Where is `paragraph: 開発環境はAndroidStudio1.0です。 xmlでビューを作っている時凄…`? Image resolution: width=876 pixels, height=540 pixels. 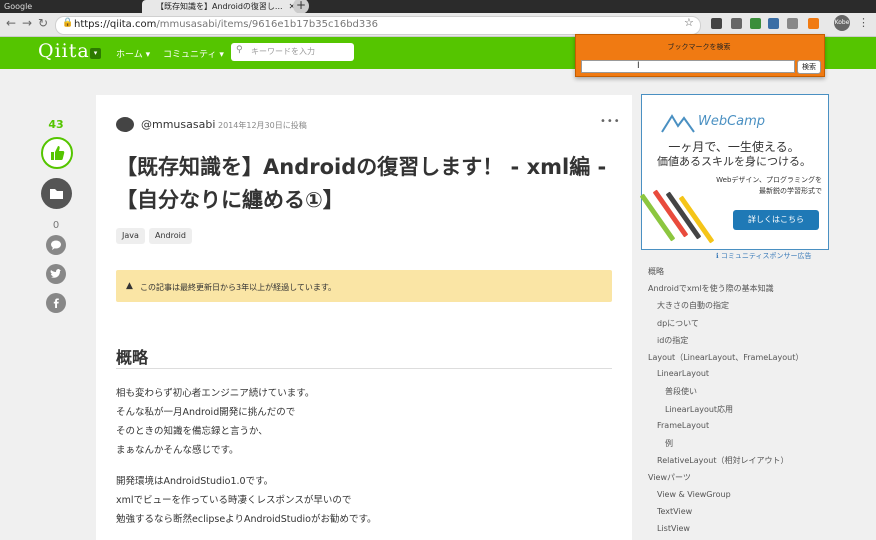 paragraph: 開発環境はAndroidStudio1.0です。 xmlでビューを作っている時凄… is located at coordinates (246, 500).